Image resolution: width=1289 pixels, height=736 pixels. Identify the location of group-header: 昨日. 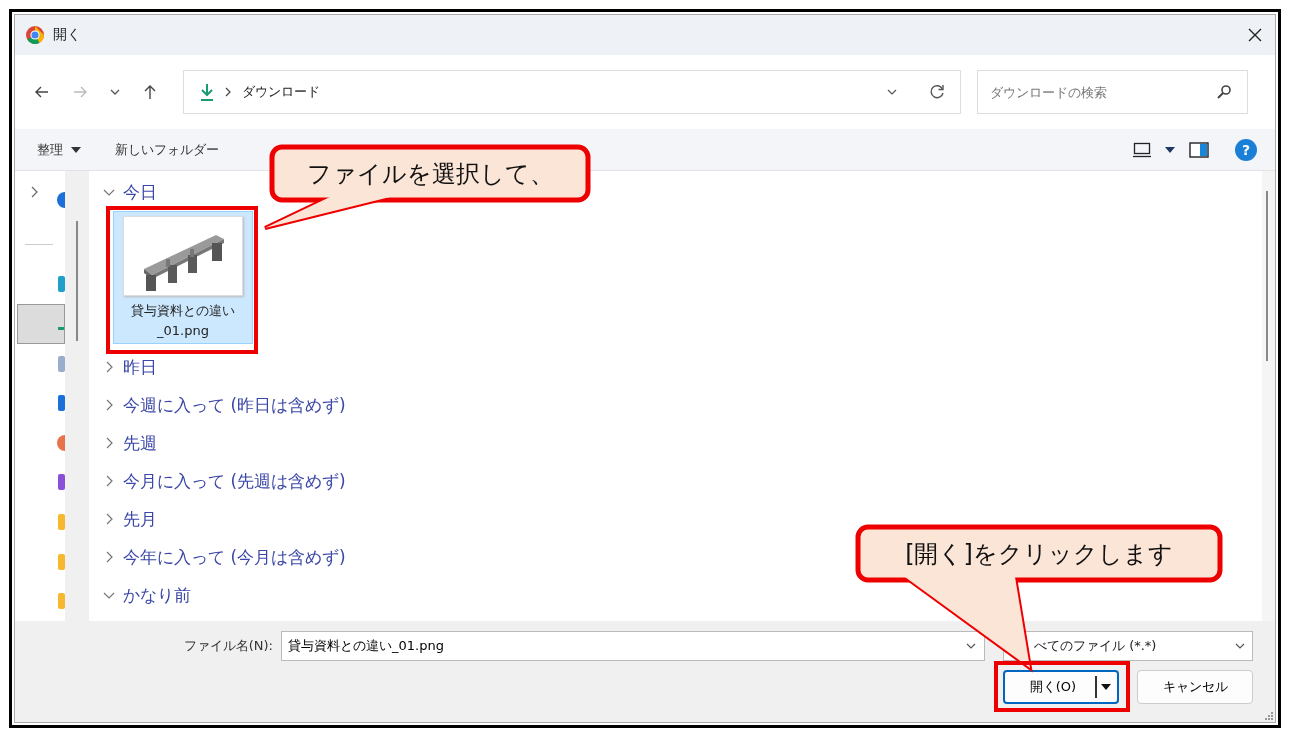
(123, 367).